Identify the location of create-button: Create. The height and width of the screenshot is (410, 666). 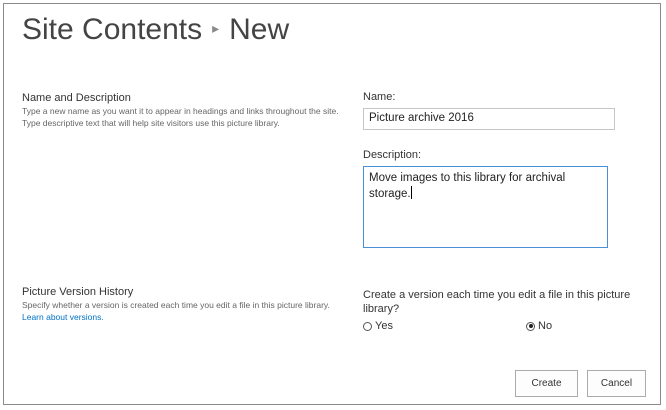
(546, 383).